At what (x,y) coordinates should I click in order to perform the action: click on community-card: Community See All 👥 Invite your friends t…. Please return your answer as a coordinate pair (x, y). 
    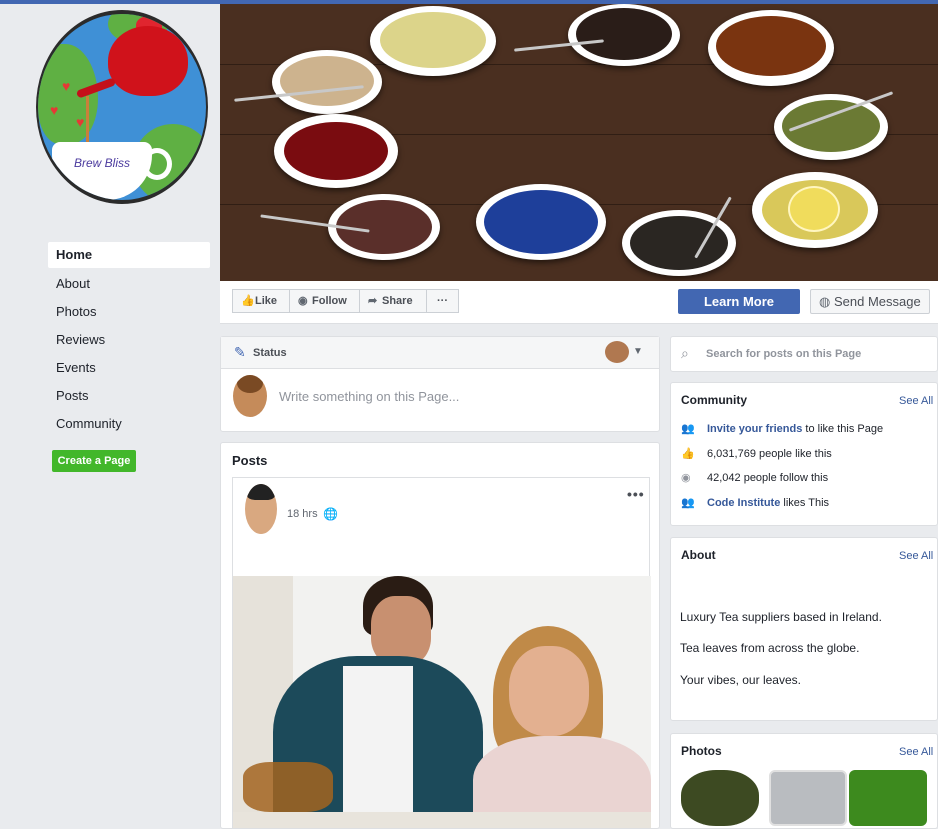
    Looking at the image, I should click on (804, 454).